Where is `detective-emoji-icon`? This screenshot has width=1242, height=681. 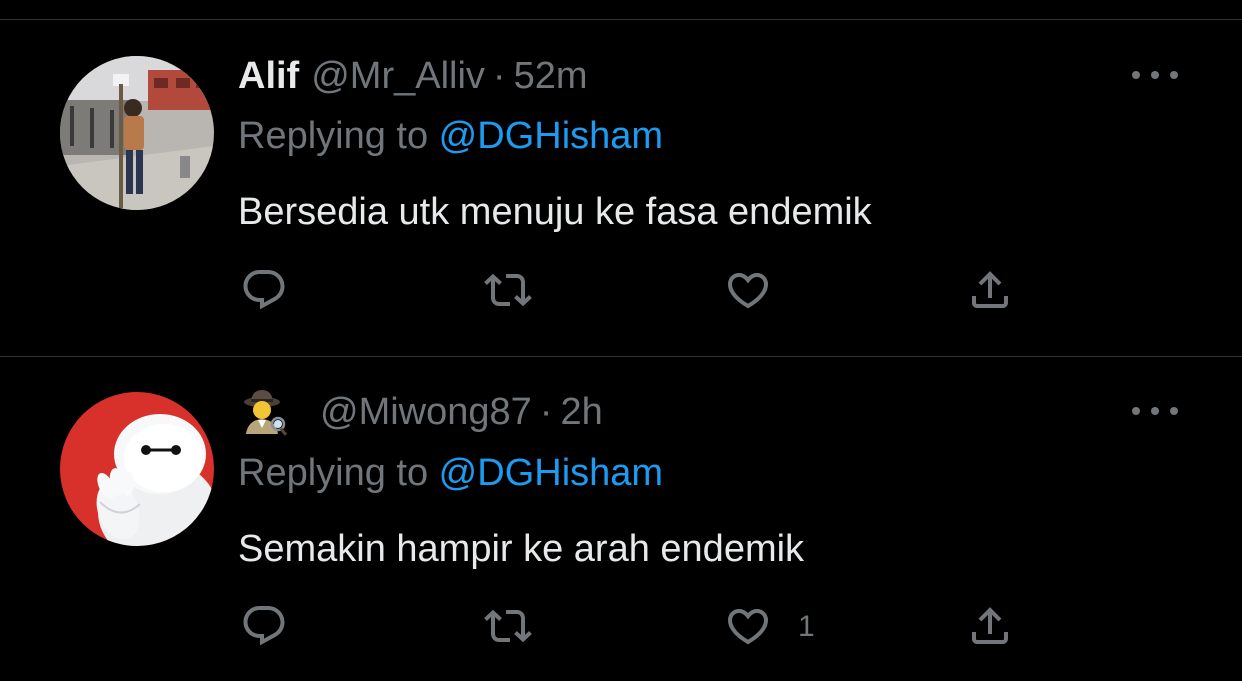
detective-emoji-icon is located at coordinates (266, 413).